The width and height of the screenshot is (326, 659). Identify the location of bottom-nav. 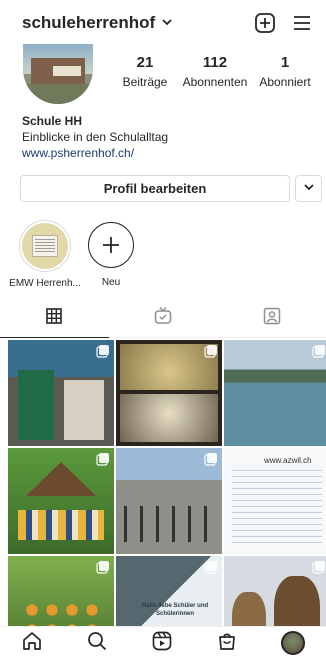
(163, 642).